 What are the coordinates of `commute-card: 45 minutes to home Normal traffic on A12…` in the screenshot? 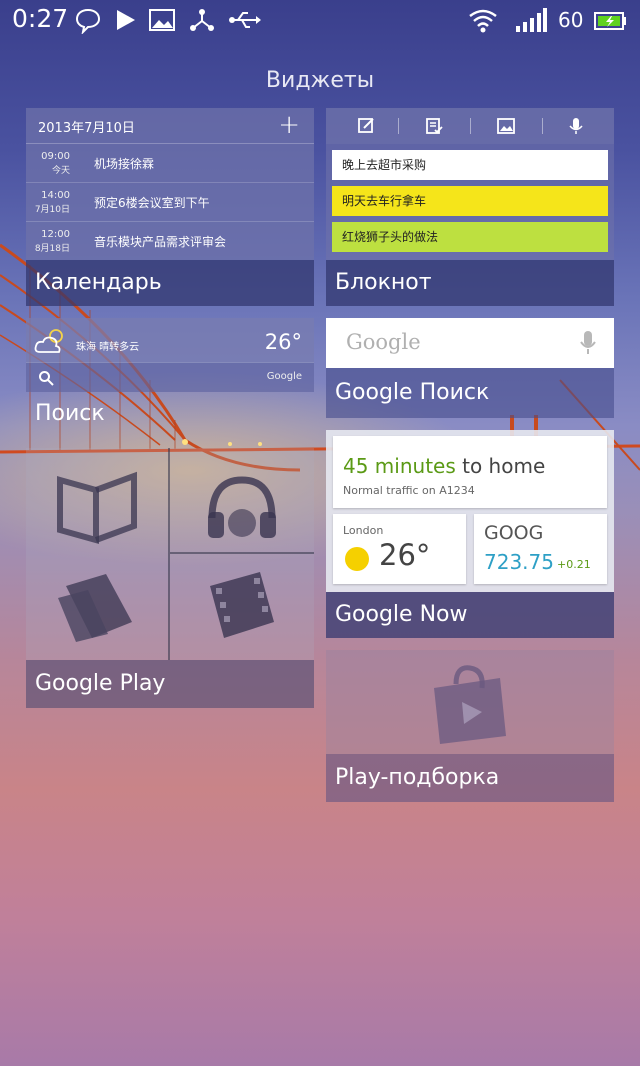 It's located at (470, 472).